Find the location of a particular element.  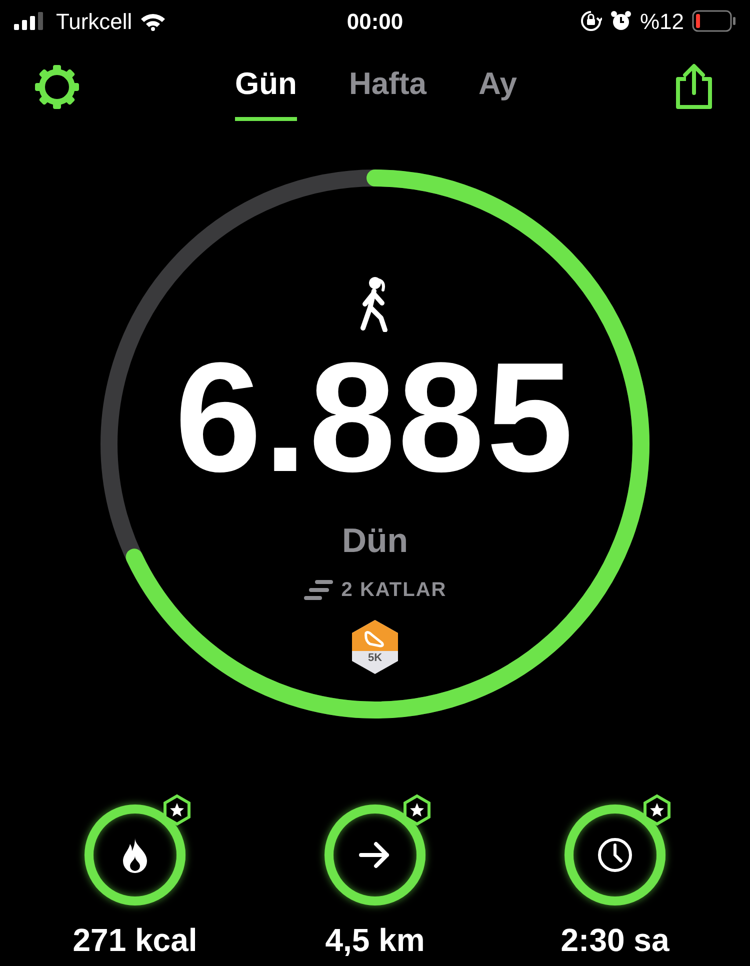

day-label: Dün is located at coordinates (375, 541).